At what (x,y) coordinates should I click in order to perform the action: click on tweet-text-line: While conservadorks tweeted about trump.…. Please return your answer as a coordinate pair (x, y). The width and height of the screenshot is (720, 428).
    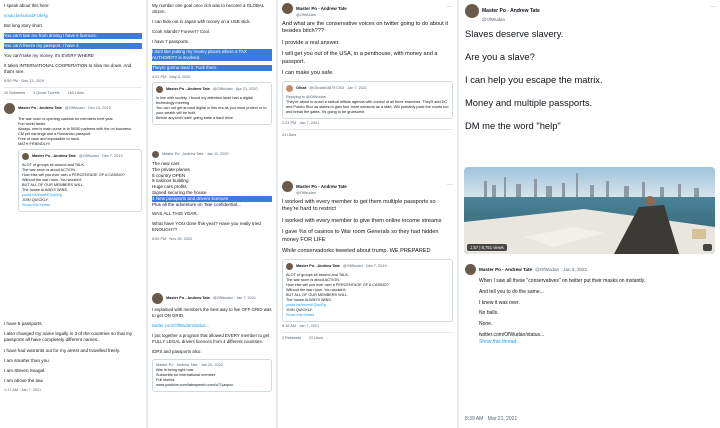
    Looking at the image, I should click on (356, 251).